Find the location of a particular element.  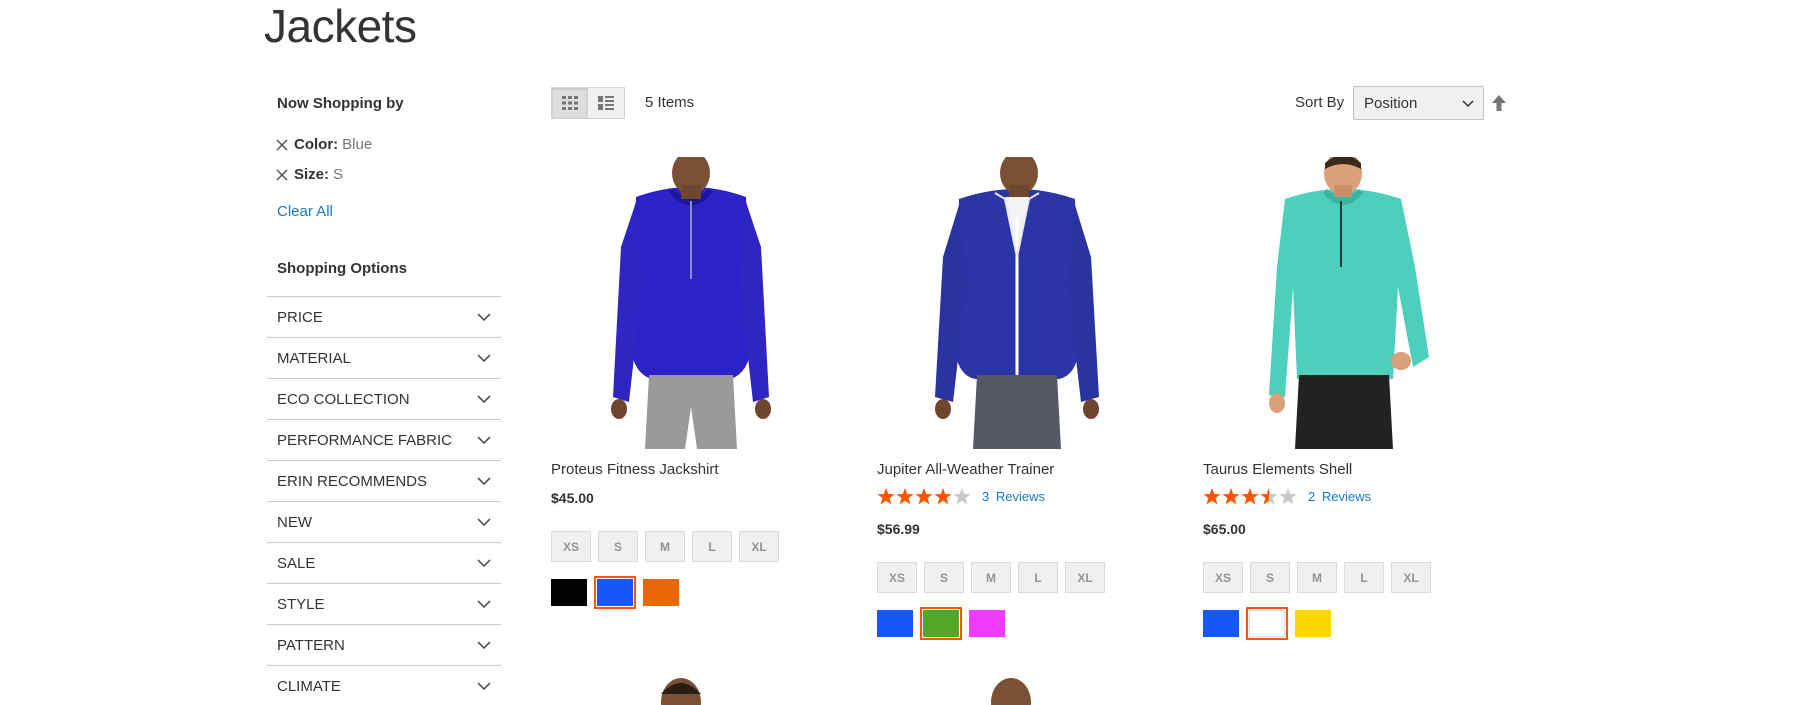

product-rating: 3 Reviews is located at coordinates (961, 496).